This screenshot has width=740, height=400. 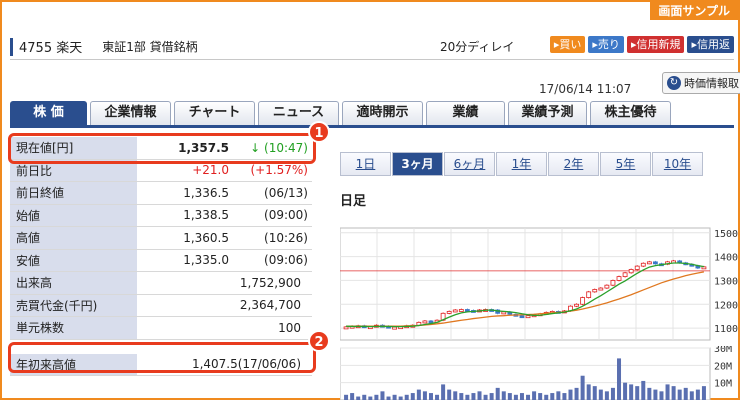 What do you see at coordinates (206, 237) in the screenshot?
I see `high-value: 1,360.5` at bounding box center [206, 237].